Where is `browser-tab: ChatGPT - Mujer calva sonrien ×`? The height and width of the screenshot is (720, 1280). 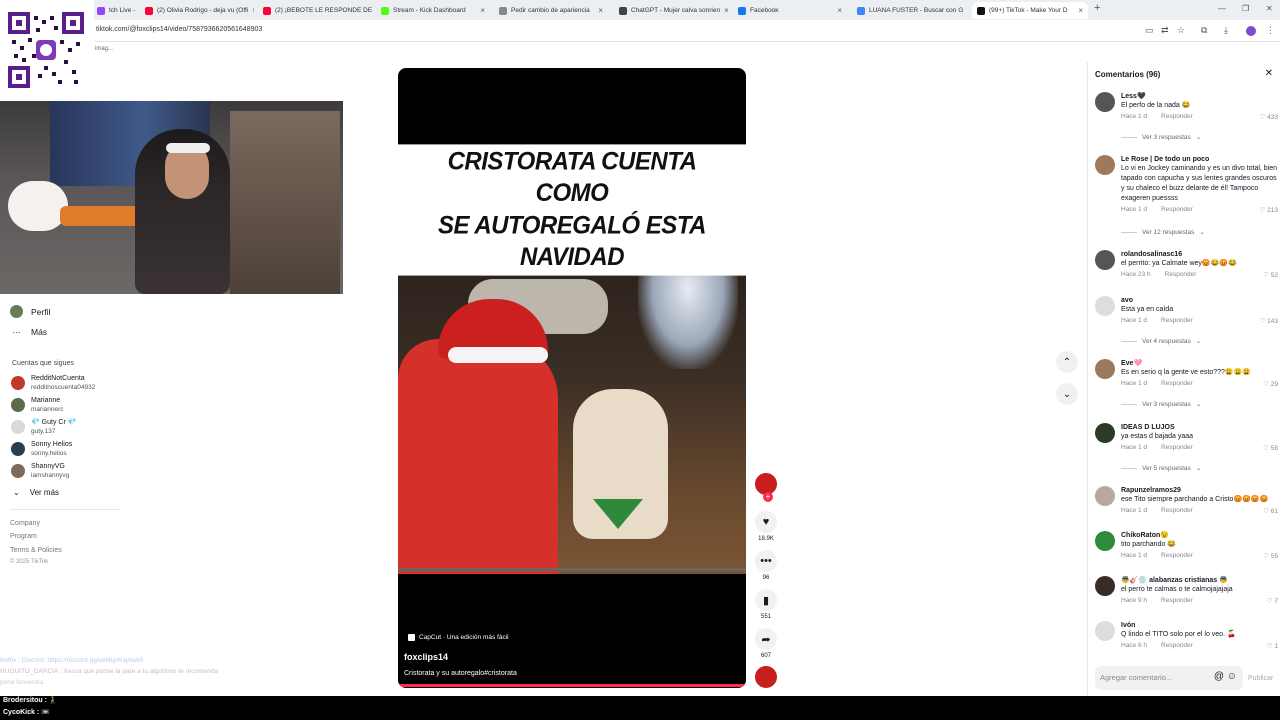 browser-tab: ChatGPT - Mujer calva sonrien × is located at coordinates (671, 10).